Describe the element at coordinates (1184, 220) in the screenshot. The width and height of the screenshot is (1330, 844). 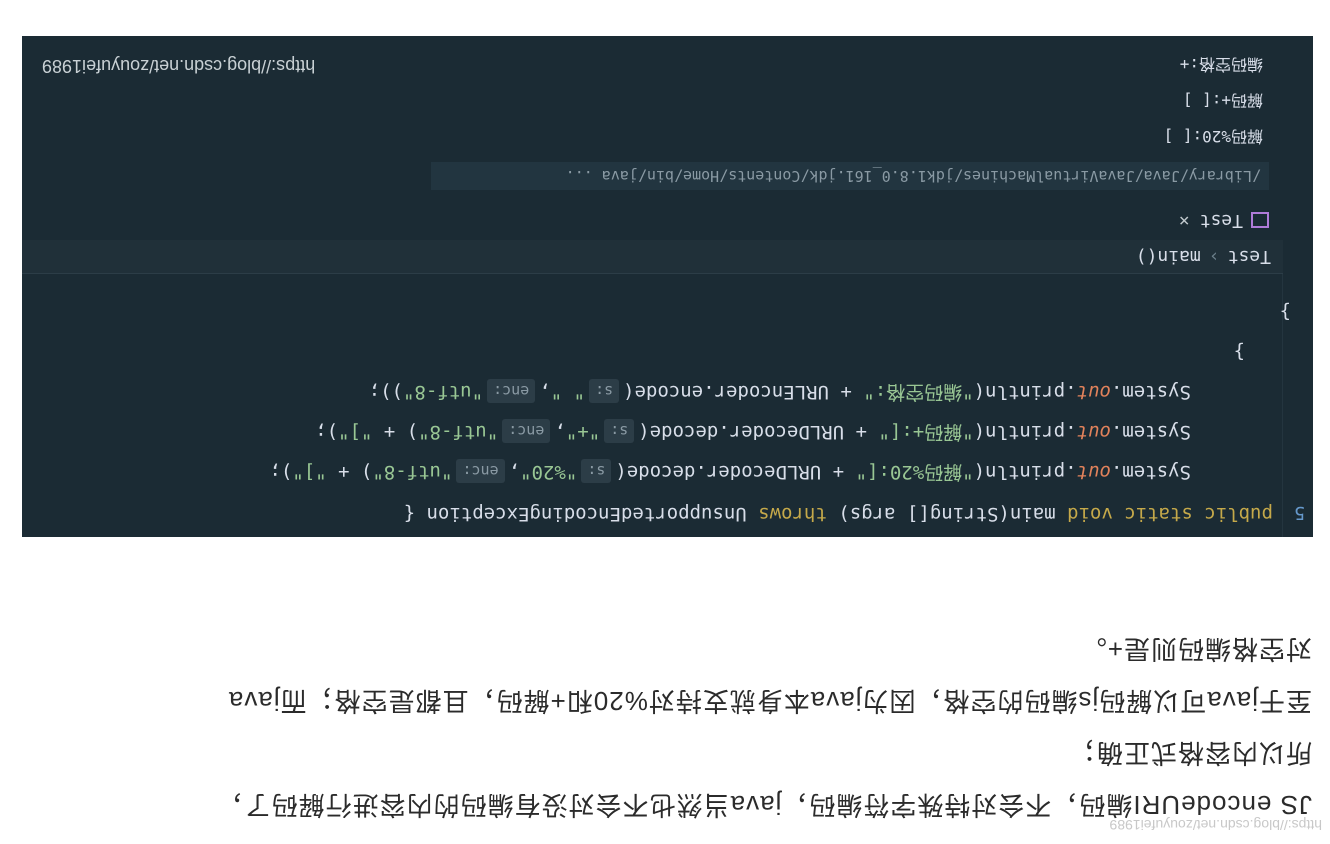
I see `close-icon: ×` at that location.